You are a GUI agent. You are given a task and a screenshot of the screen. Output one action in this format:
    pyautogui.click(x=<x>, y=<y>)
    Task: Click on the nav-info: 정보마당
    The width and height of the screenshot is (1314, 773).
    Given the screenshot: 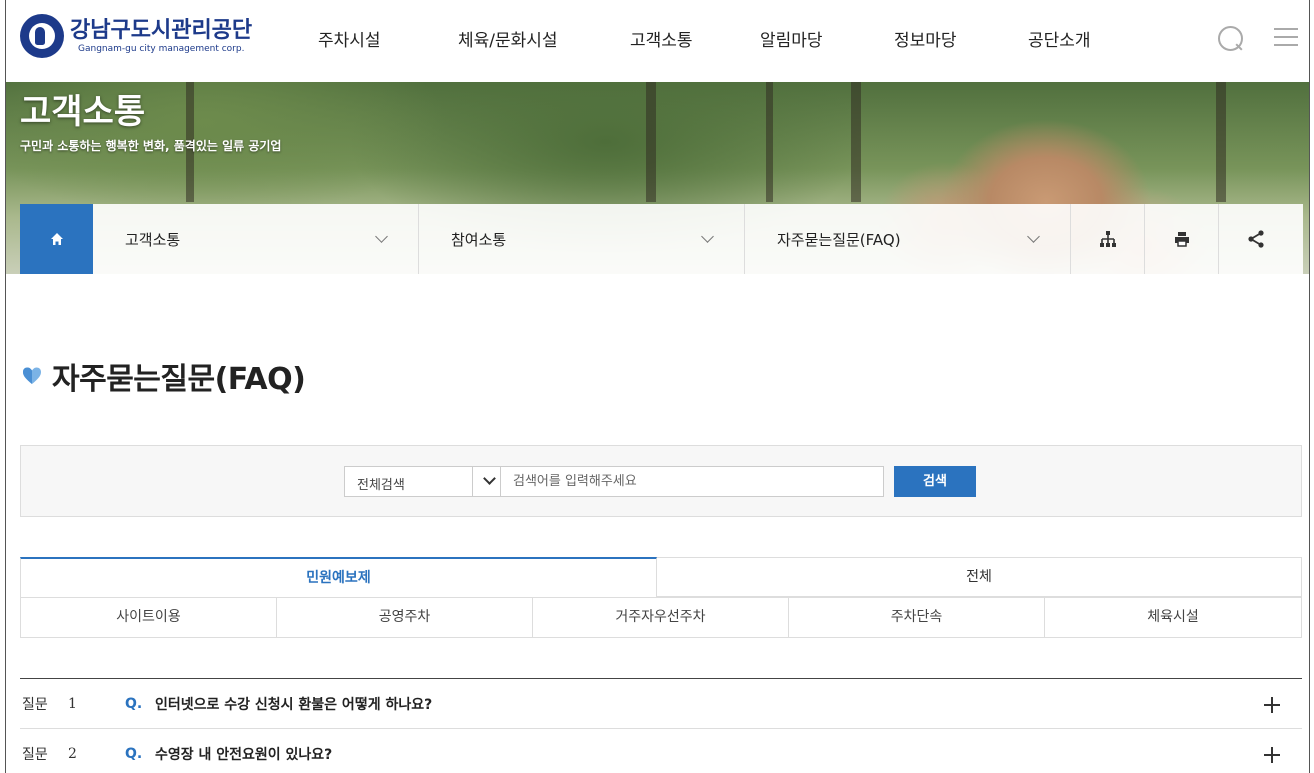 What is the action you would take?
    pyautogui.click(x=961, y=38)
    